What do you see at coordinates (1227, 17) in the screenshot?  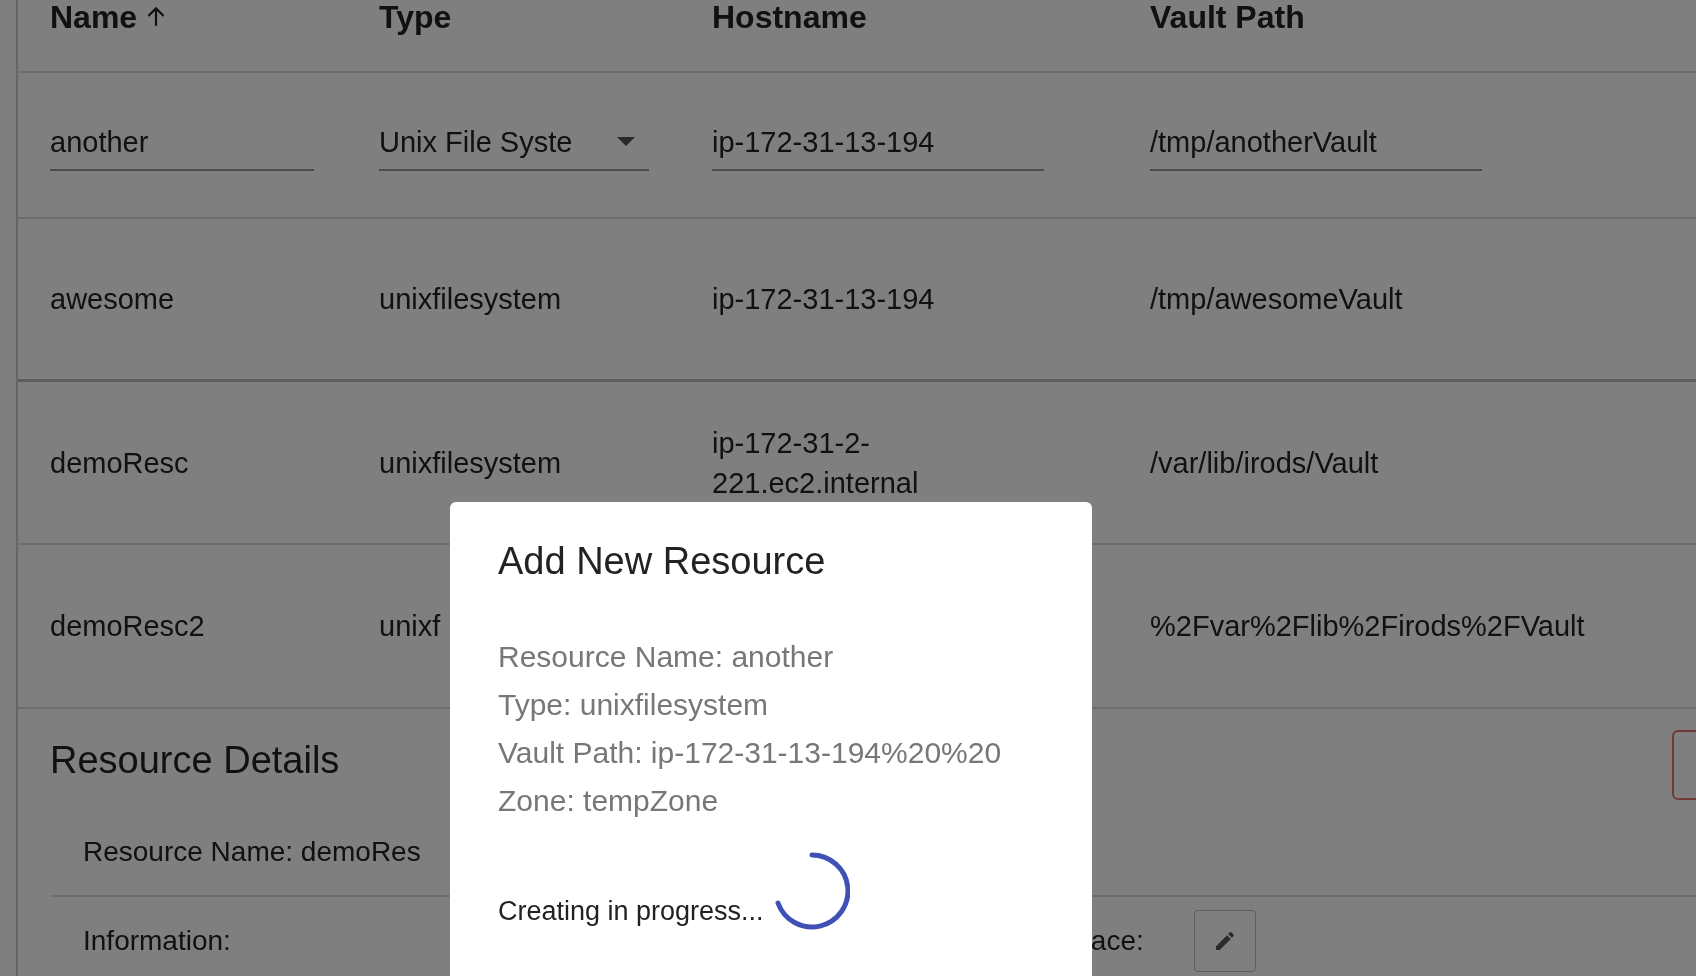 I see `column-header: Vault Path` at bounding box center [1227, 17].